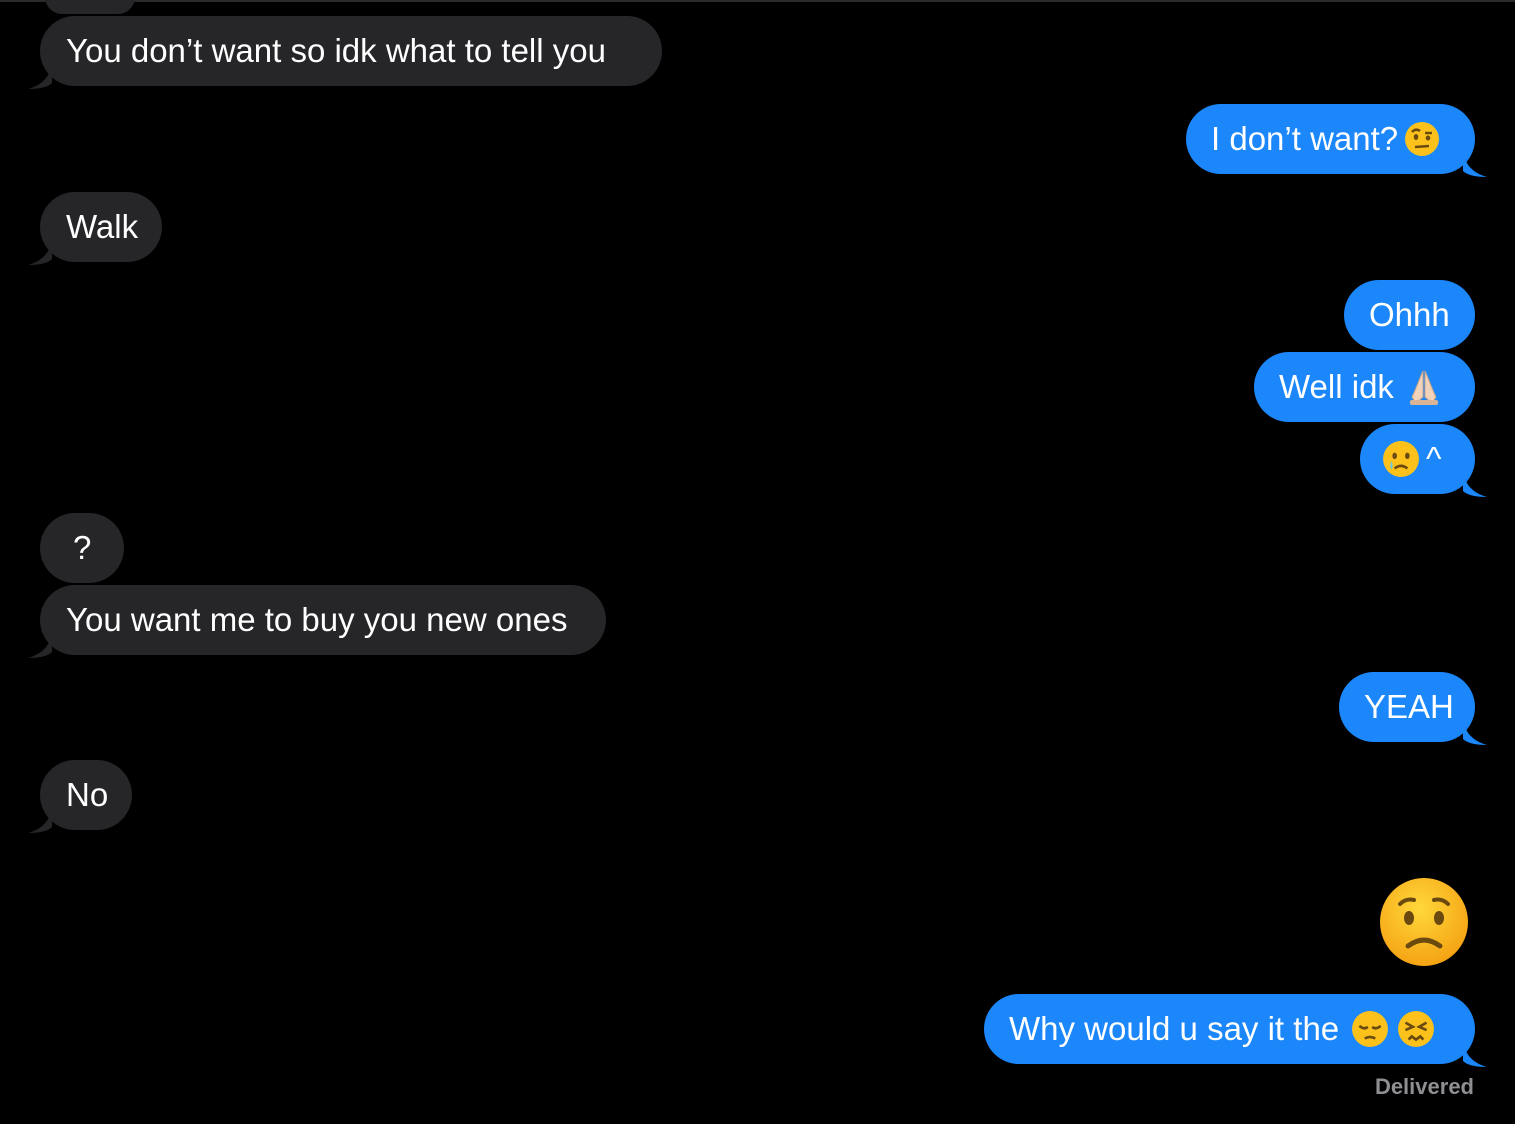 Image resolution: width=1515 pixels, height=1124 pixels. What do you see at coordinates (1422, 139) in the screenshot?
I see `face-with-raised-eyebrow-icon` at bounding box center [1422, 139].